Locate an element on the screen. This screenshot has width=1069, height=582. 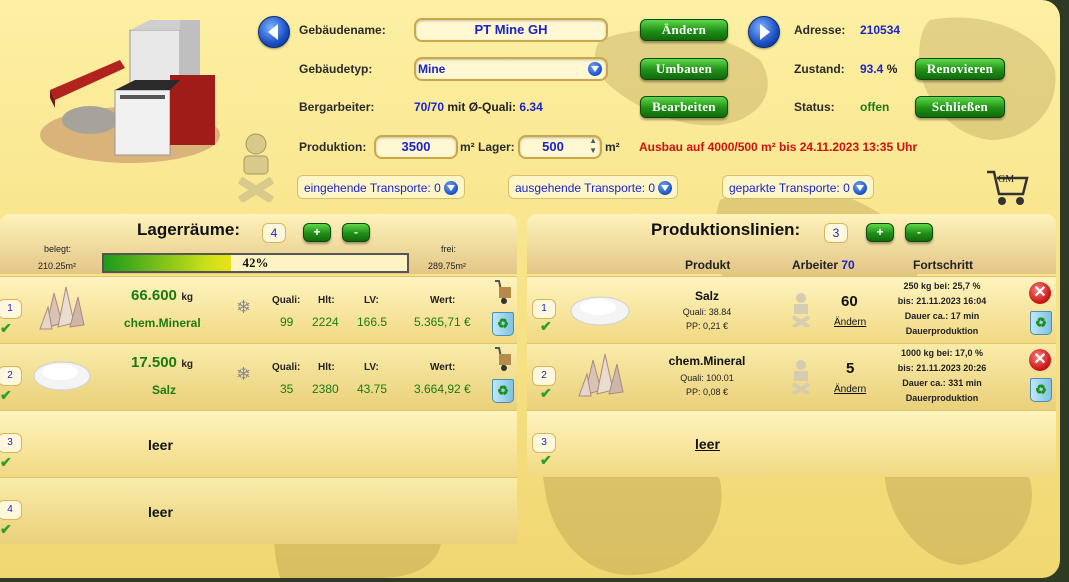
lv-value: 43.75 is located at coordinates (372, 389).